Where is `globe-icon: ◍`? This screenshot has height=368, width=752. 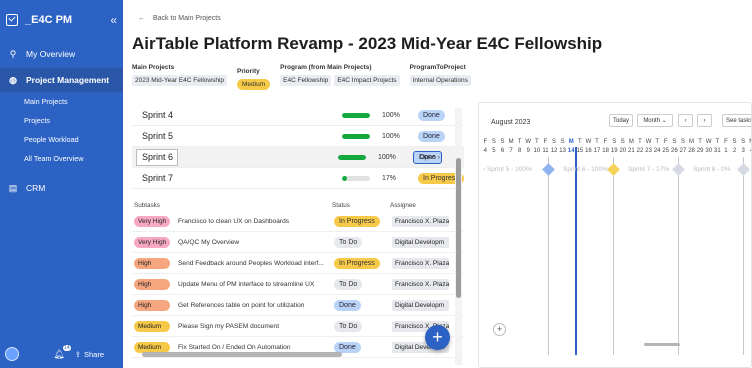
globe-icon: ◍ is located at coordinates (13, 79).